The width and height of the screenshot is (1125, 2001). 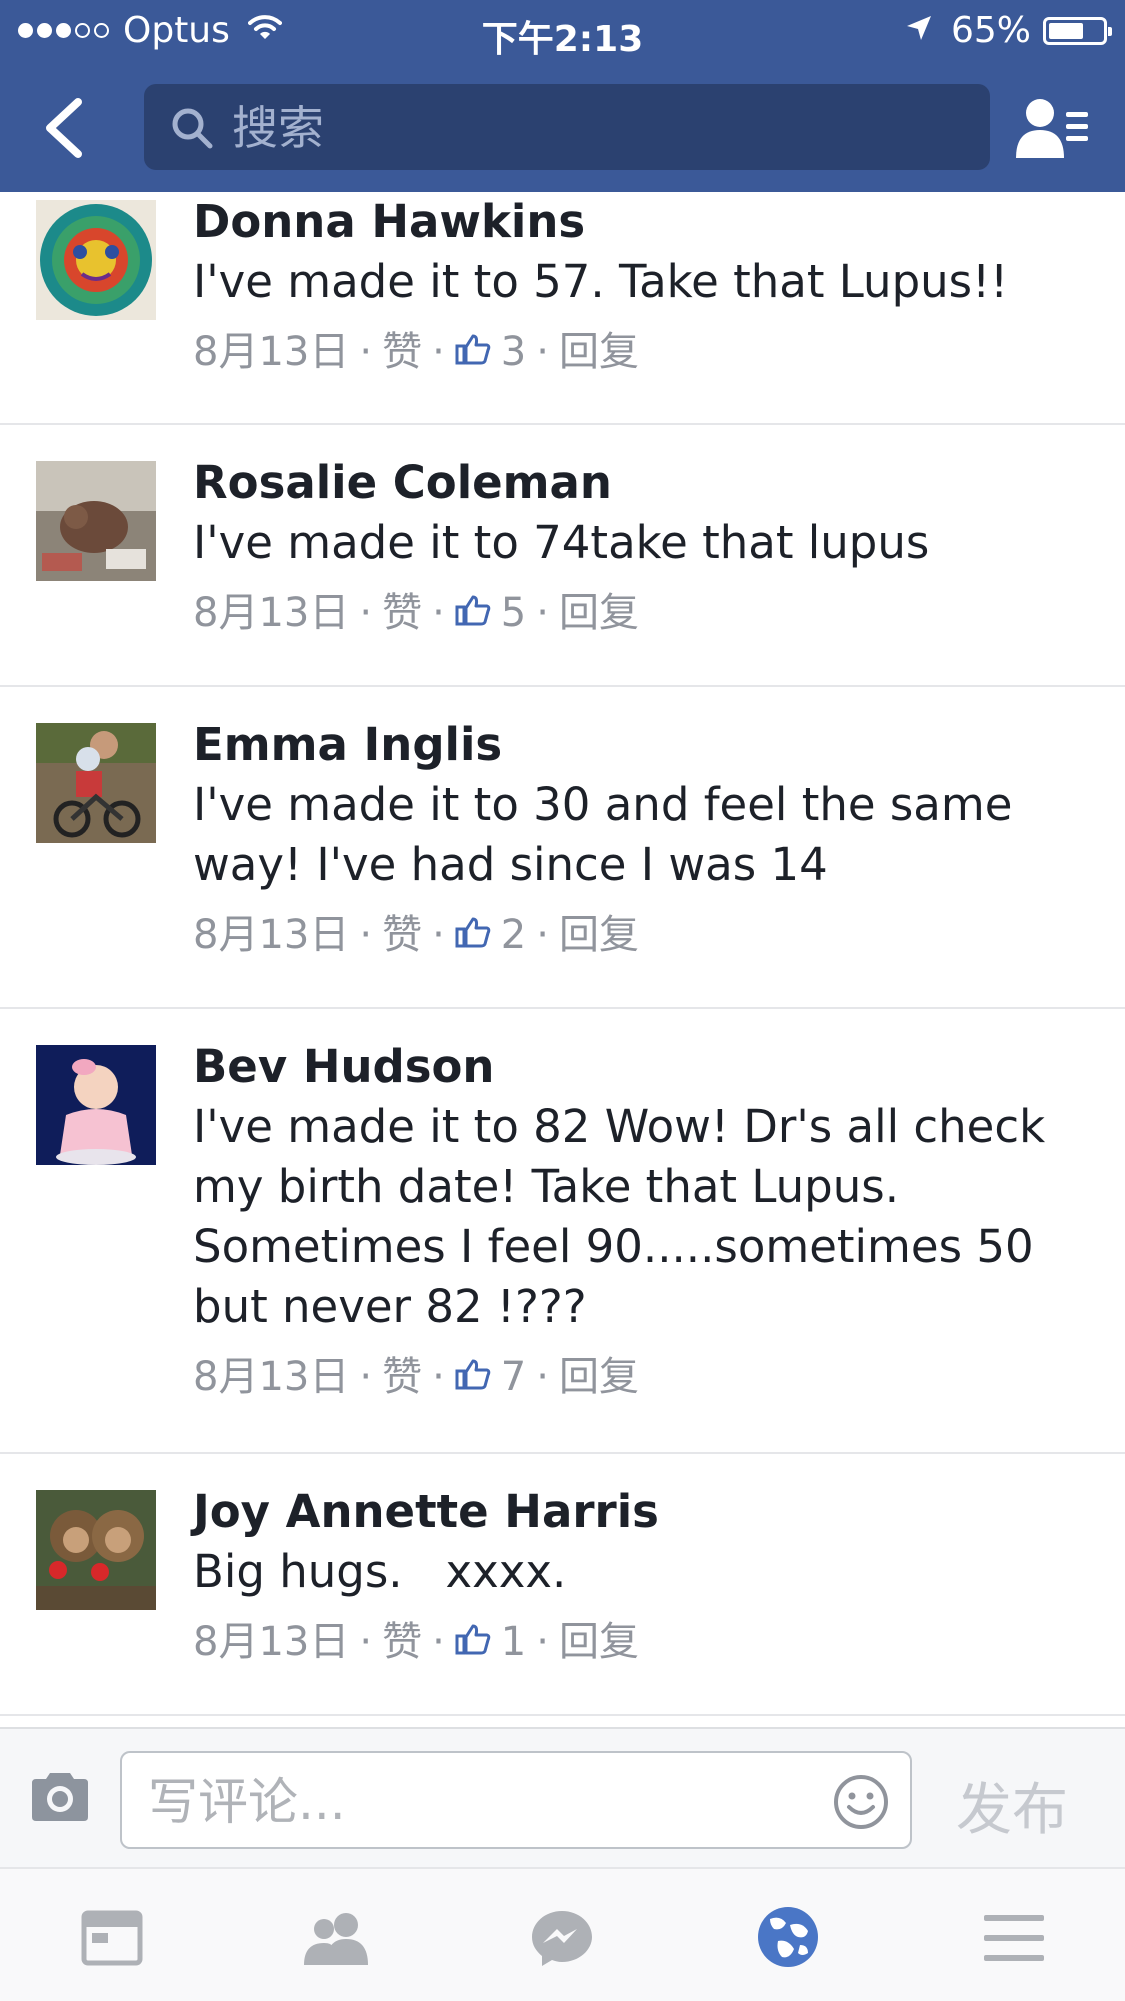 I want to click on like-count: 5, so click(x=513, y=613).